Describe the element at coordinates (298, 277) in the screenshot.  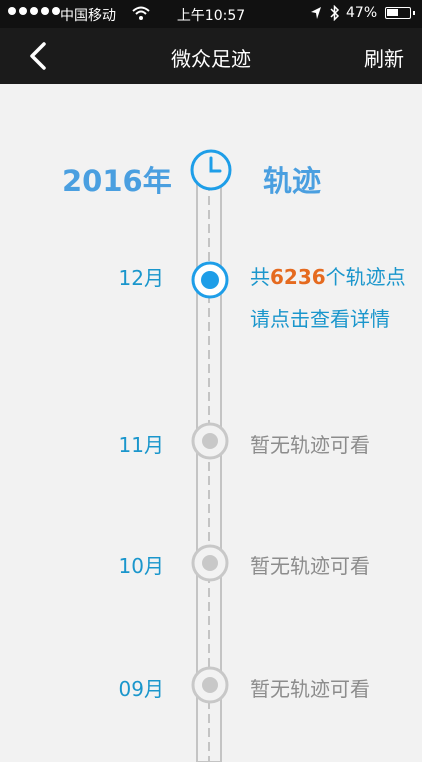
I see `track-count: 6236` at that location.